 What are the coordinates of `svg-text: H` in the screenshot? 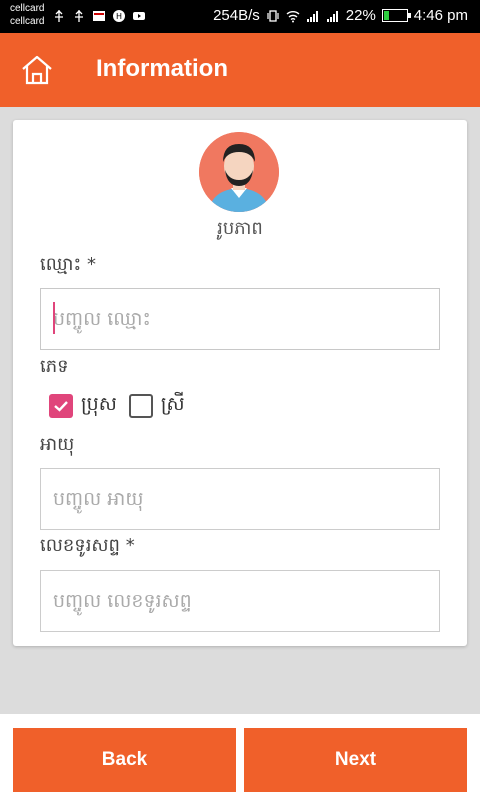 It's located at (119, 16).